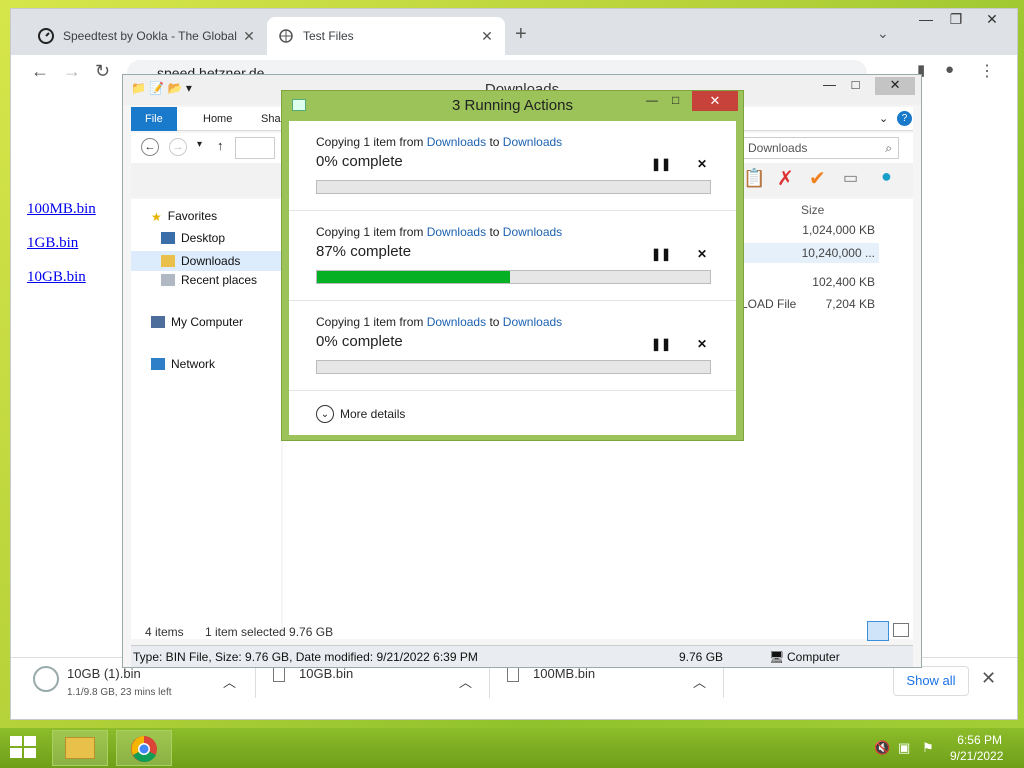  I want to click on tab-speedtest: Speedtest by Ookla - The Global ✕, so click(147, 36).